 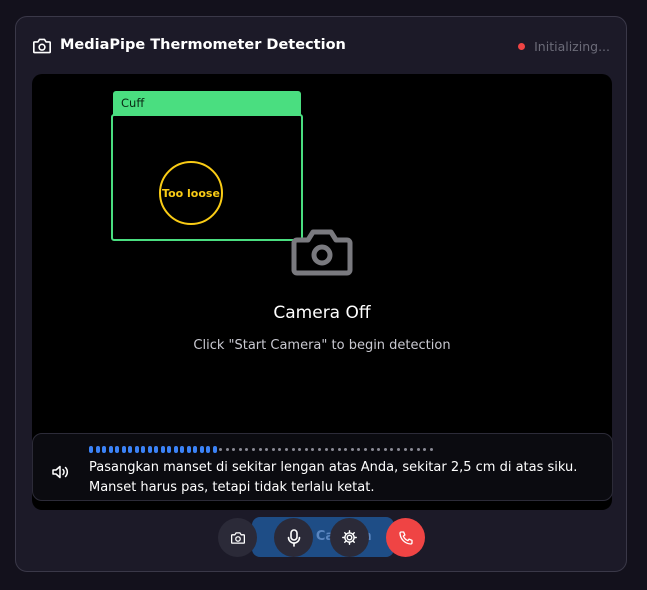 What do you see at coordinates (322, 313) in the screenshot?
I see `camera-off-title: Camera Off` at bounding box center [322, 313].